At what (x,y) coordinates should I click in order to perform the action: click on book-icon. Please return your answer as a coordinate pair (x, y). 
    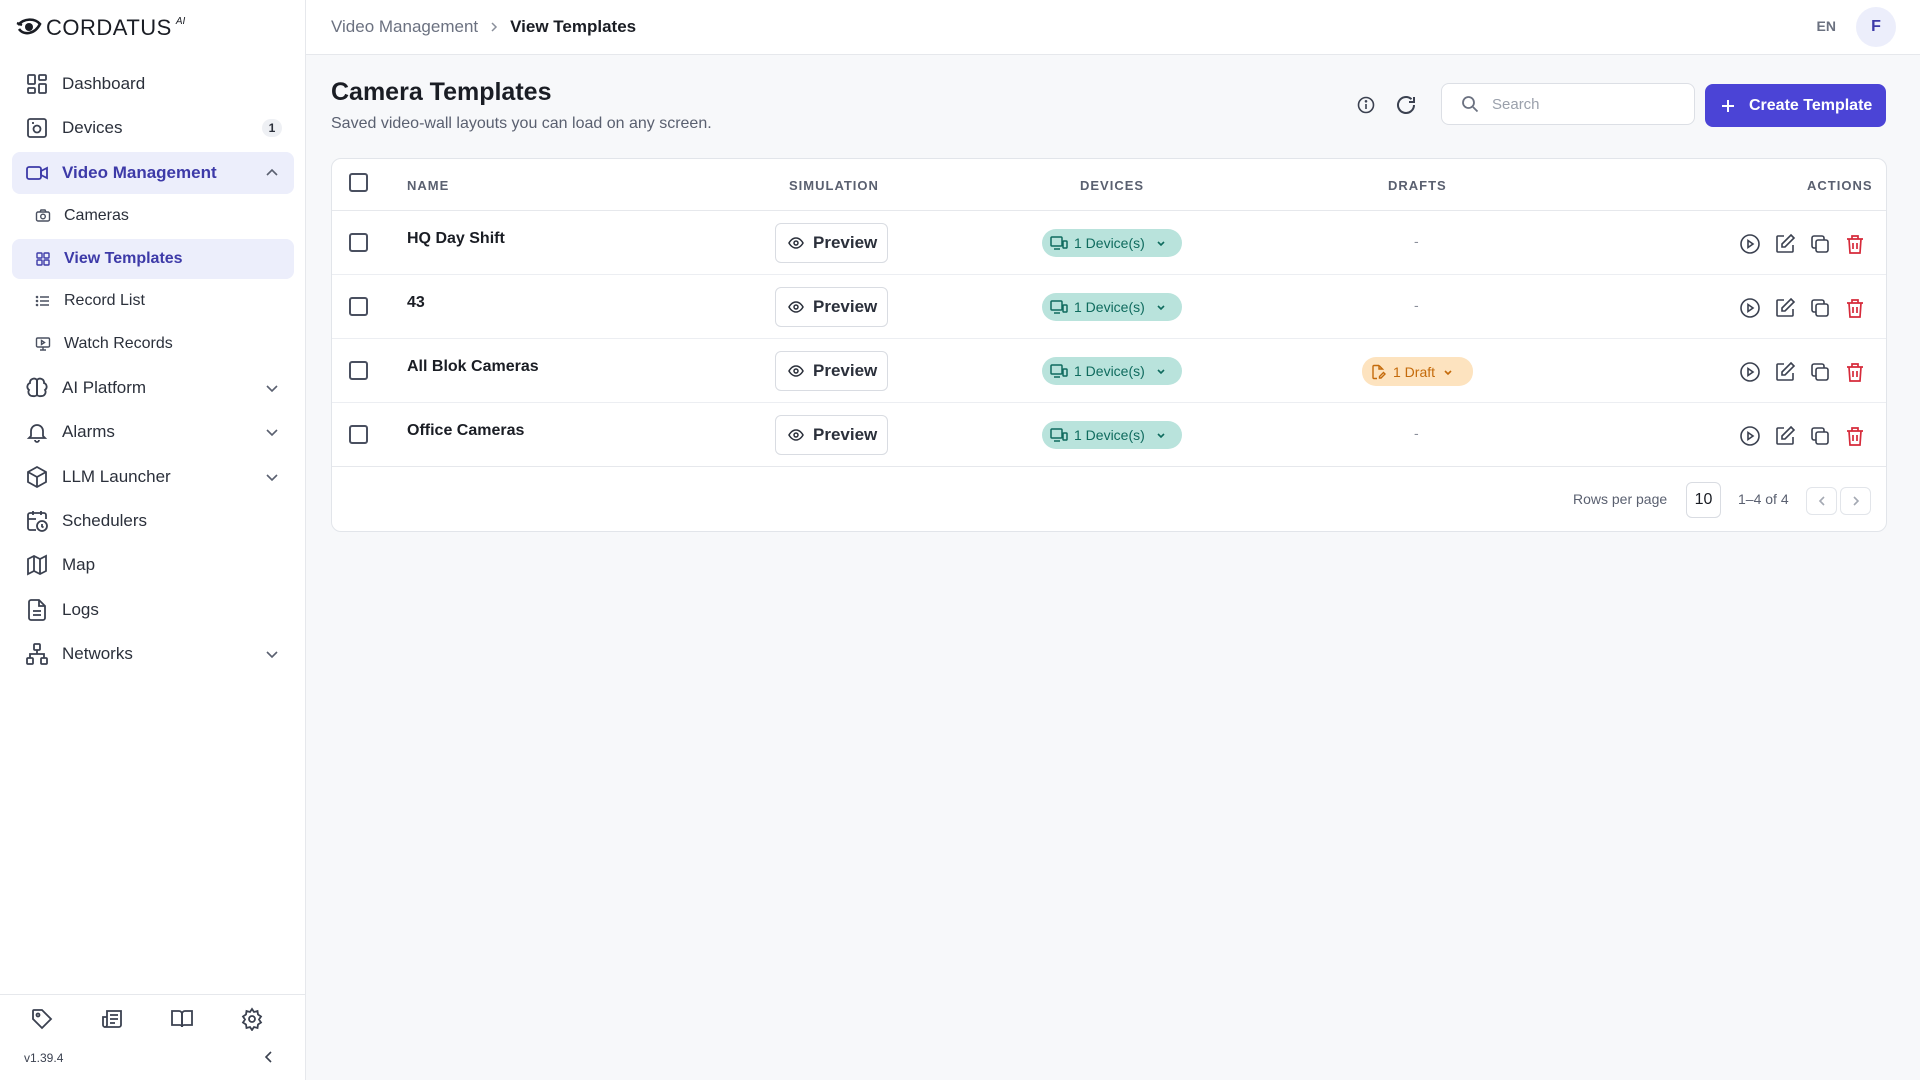
    Looking at the image, I should click on (182, 1019).